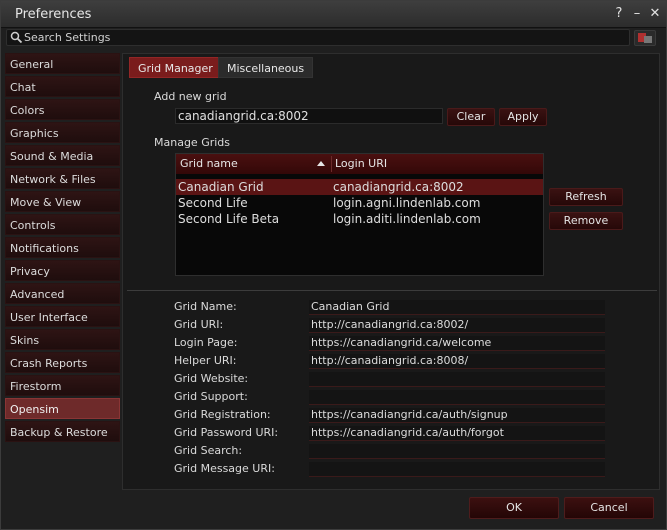 The height and width of the screenshot is (530, 667). Describe the element at coordinates (523, 117) in the screenshot. I see `apply-button: Apply` at that location.